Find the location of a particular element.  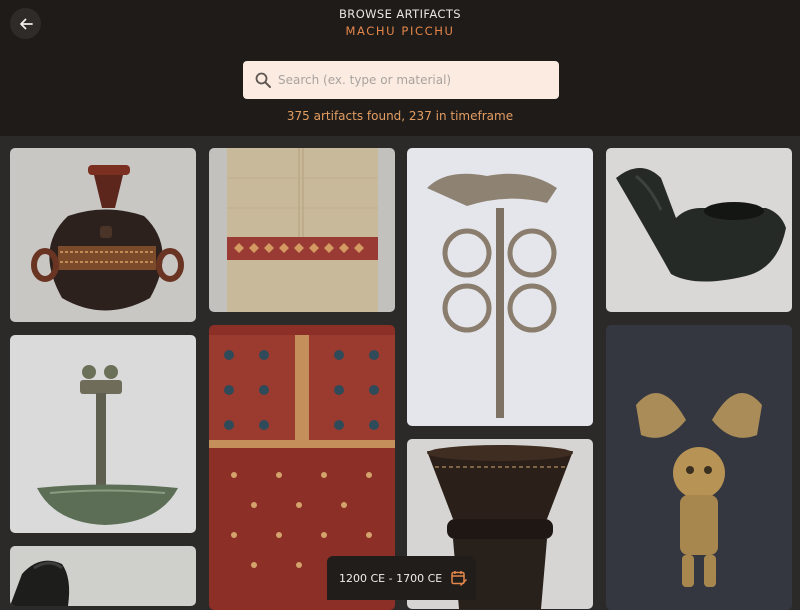

timeframe-button: 1200 CE - 1700 CE is located at coordinates (401, 578).